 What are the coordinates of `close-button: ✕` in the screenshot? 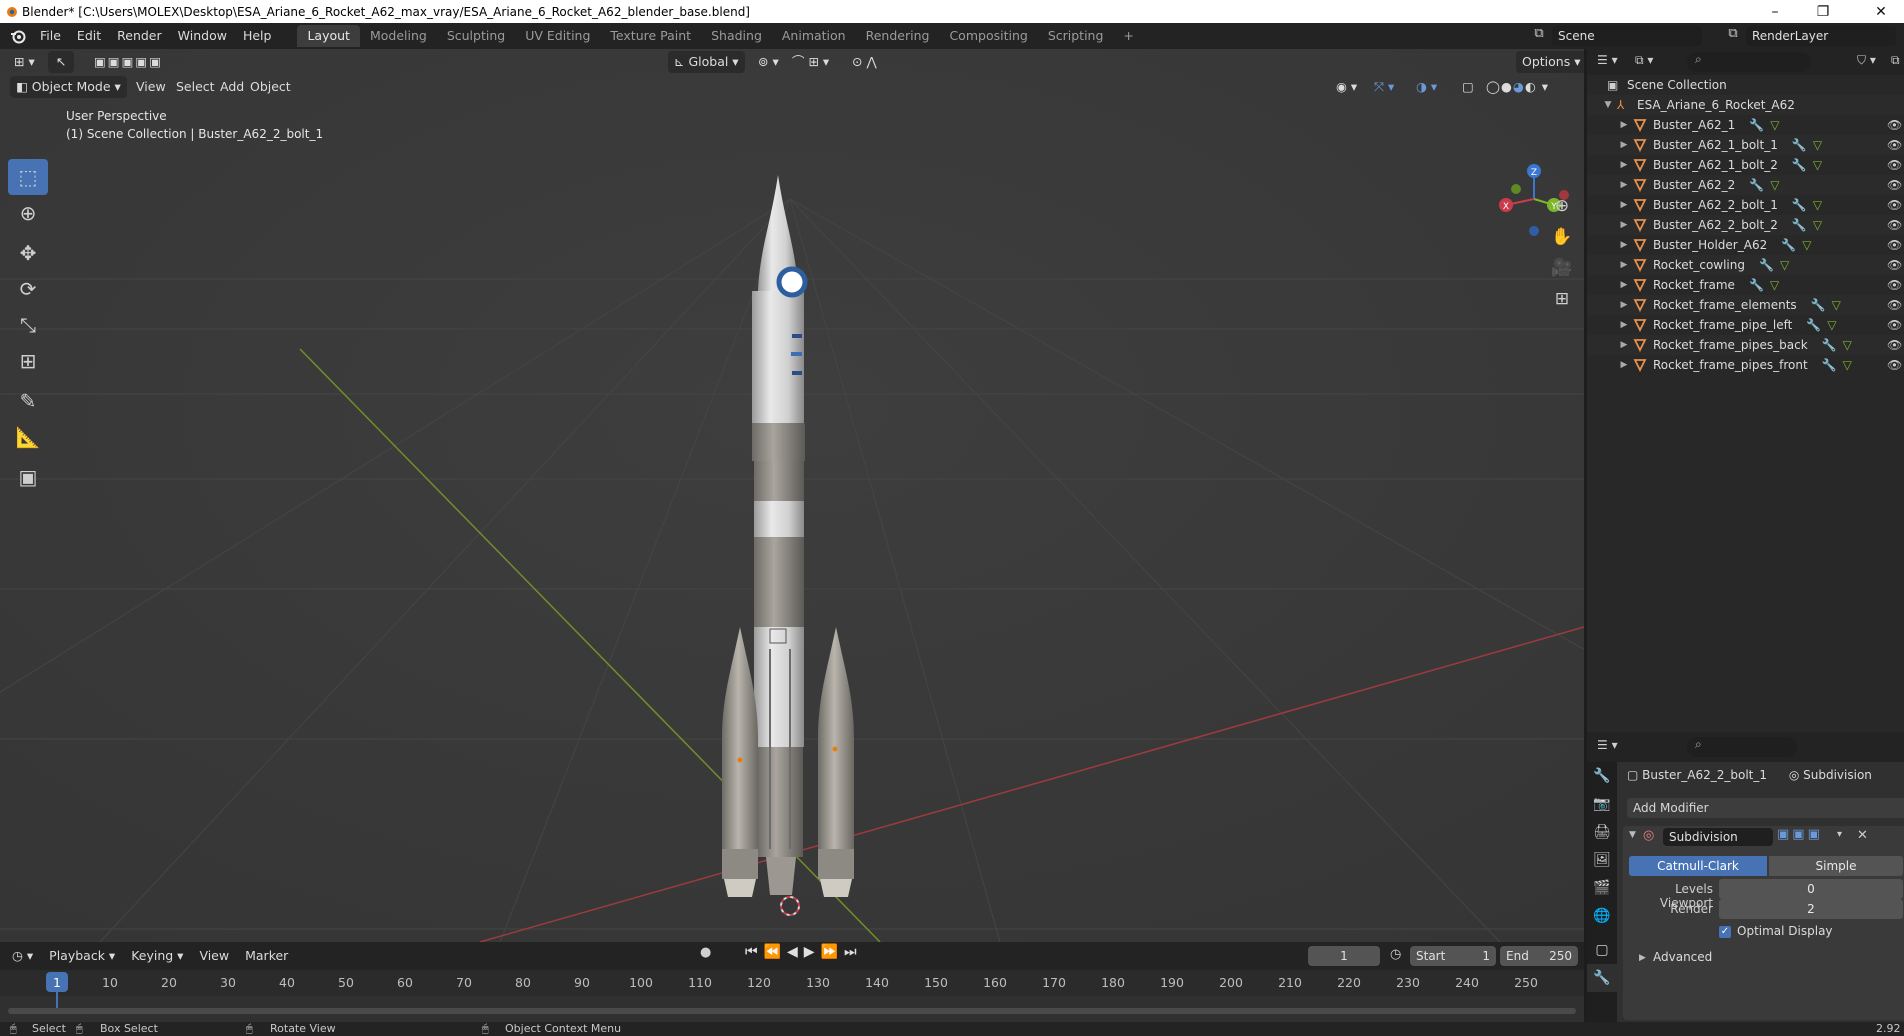 It's located at (1881, 11).